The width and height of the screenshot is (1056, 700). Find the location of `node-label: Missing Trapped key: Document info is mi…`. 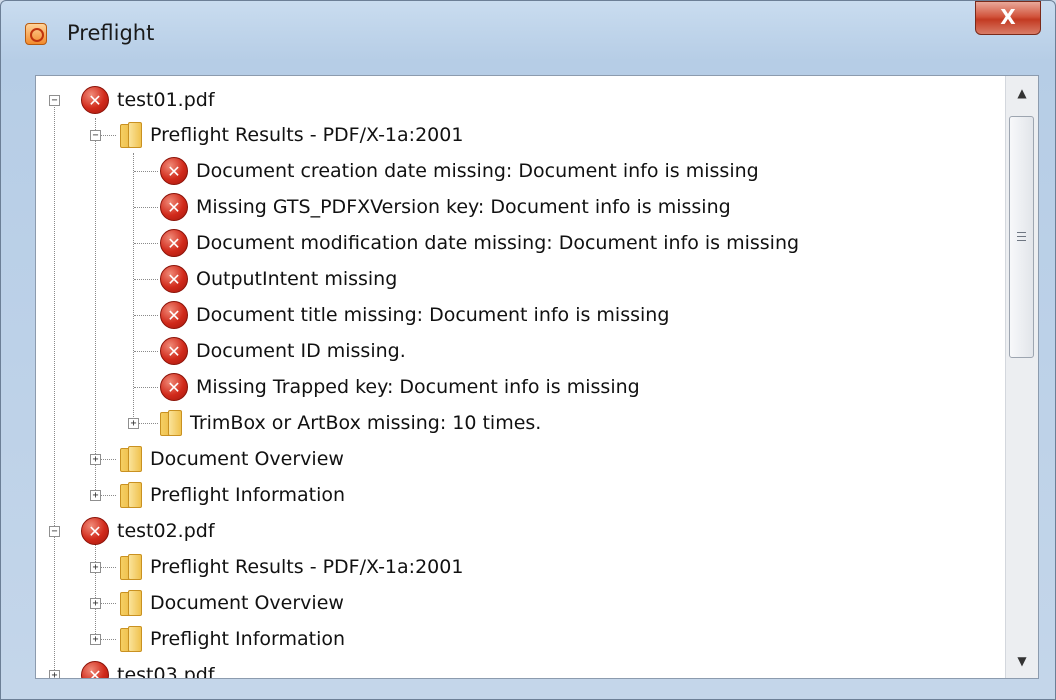

node-label: Missing Trapped key: Document info is mi… is located at coordinates (418, 387).